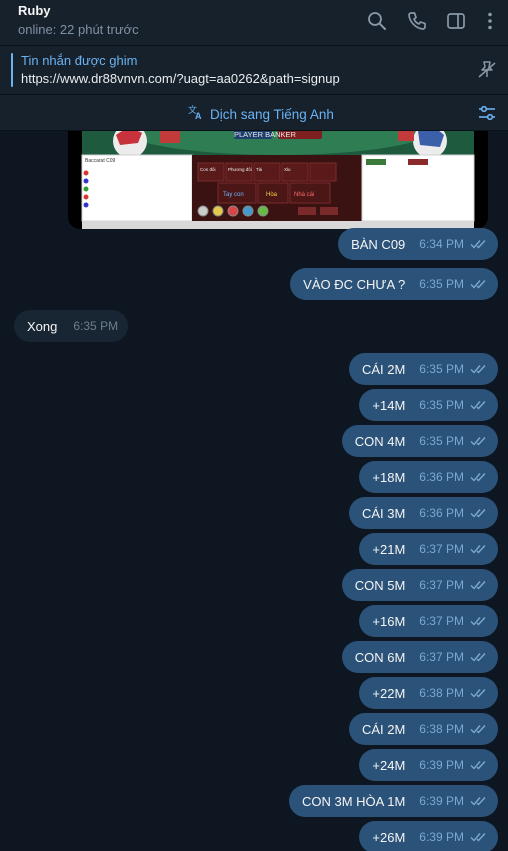 This screenshot has width=508, height=851. I want to click on translate-settings-icon, so click(487, 113).